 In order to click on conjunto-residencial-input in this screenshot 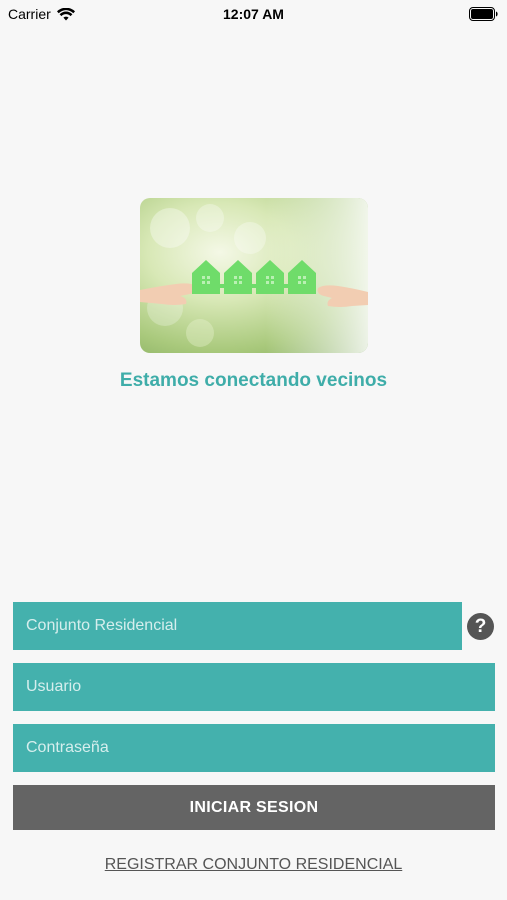, I will do `click(244, 626)`.